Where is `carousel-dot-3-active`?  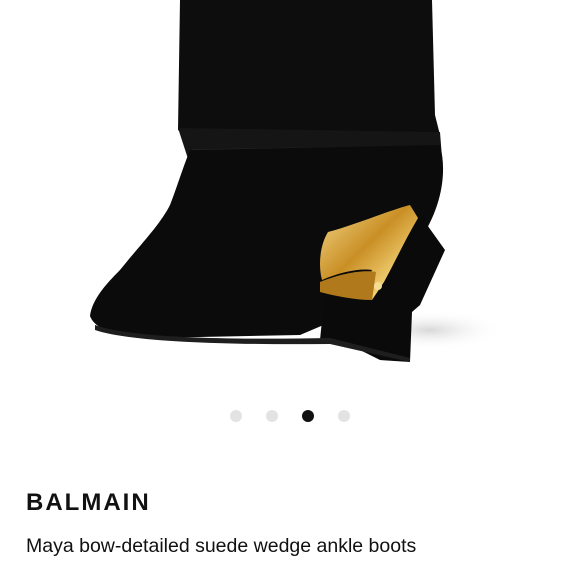
carousel-dot-3-active is located at coordinates (308, 416).